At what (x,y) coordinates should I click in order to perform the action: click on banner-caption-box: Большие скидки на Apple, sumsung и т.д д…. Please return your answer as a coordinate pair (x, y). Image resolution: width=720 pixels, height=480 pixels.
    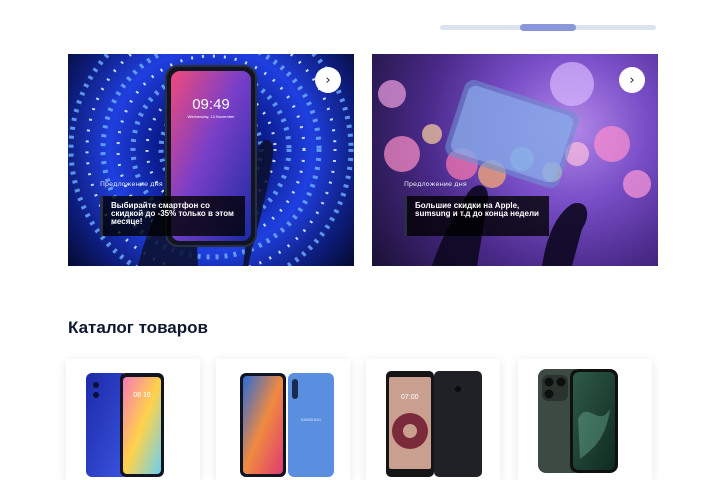
    Looking at the image, I should click on (476, 216).